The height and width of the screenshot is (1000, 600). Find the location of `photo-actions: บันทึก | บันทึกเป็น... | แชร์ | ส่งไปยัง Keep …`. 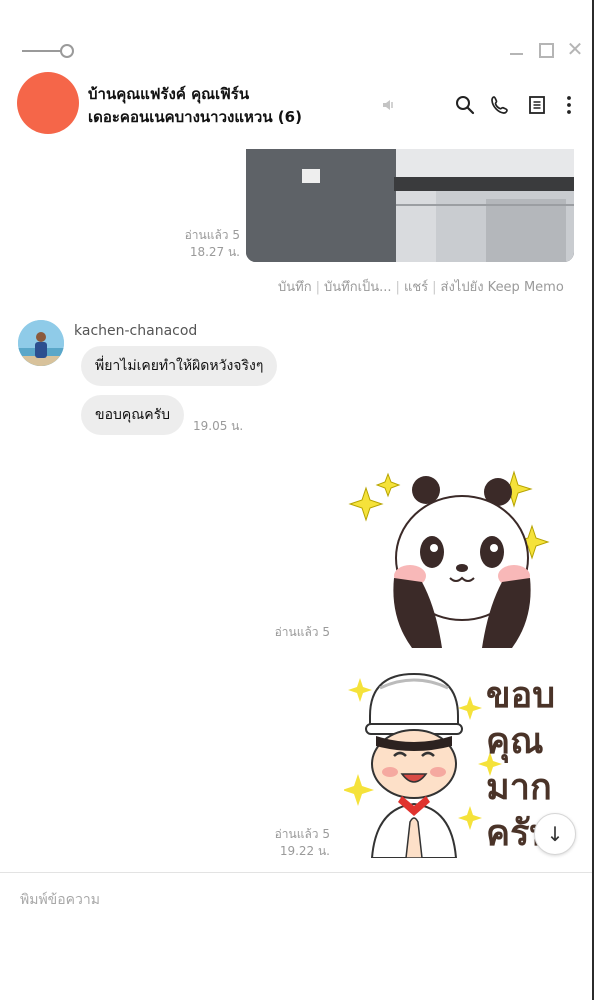

photo-actions: บันทึก | บันทึกเป็น... | แชร์ | ส่งไปยัง Keep … is located at coordinates (421, 287).